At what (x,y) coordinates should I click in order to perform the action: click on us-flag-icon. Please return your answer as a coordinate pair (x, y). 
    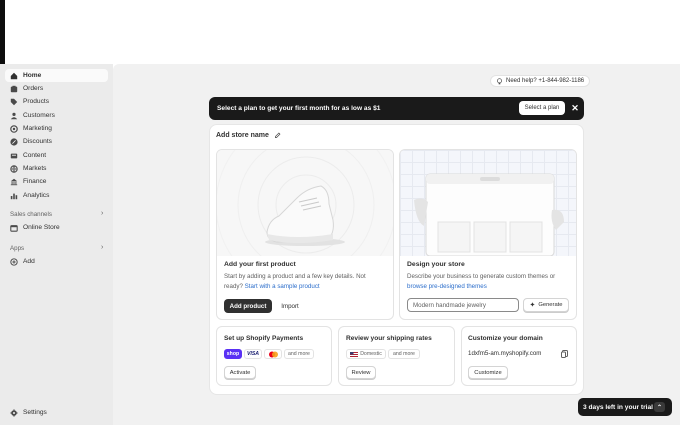
    Looking at the image, I should click on (354, 354).